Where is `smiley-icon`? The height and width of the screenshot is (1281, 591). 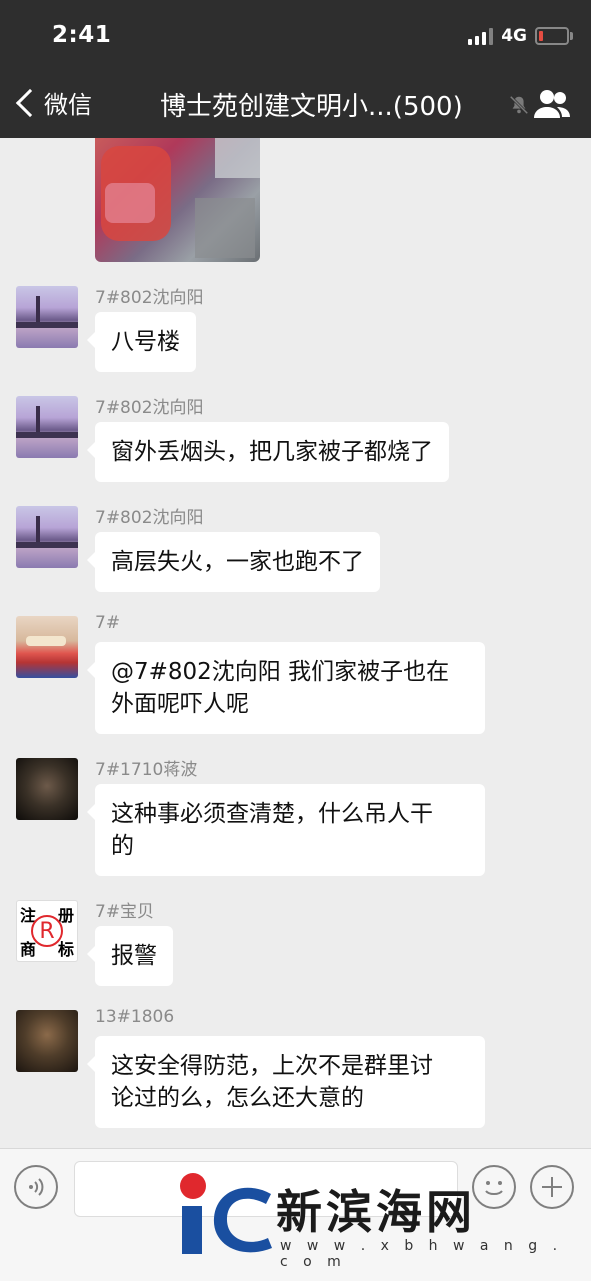
smiley-icon is located at coordinates (494, 1188).